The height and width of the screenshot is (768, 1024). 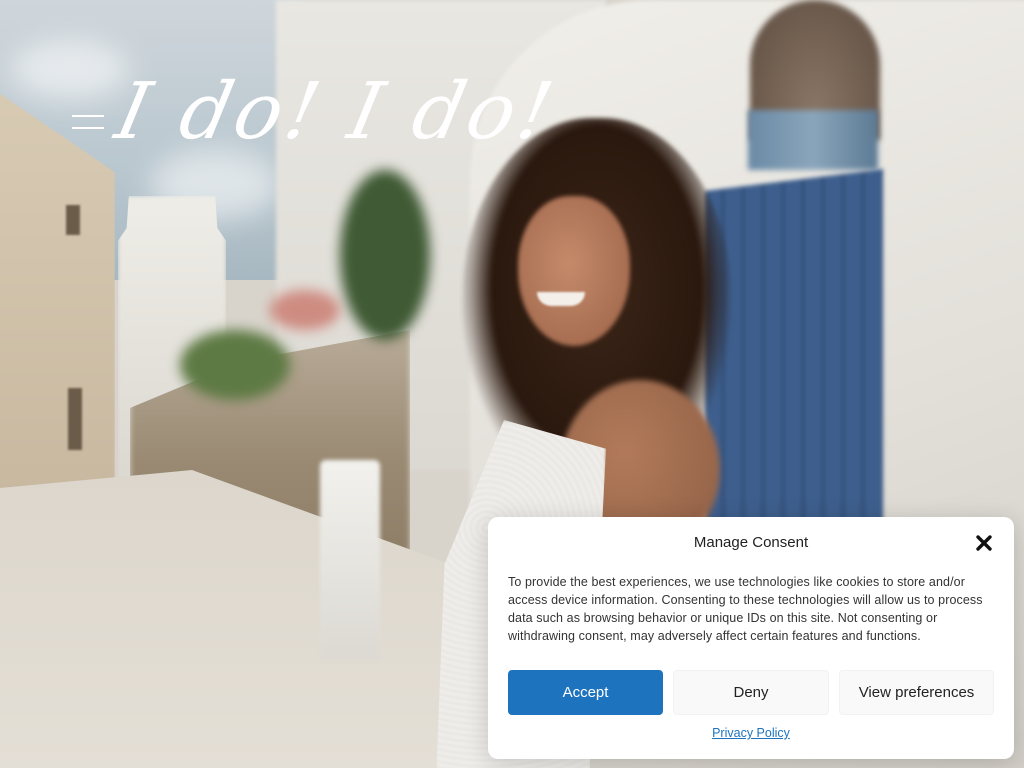 What do you see at coordinates (350, 560) in the screenshot?
I see `white-post` at bounding box center [350, 560].